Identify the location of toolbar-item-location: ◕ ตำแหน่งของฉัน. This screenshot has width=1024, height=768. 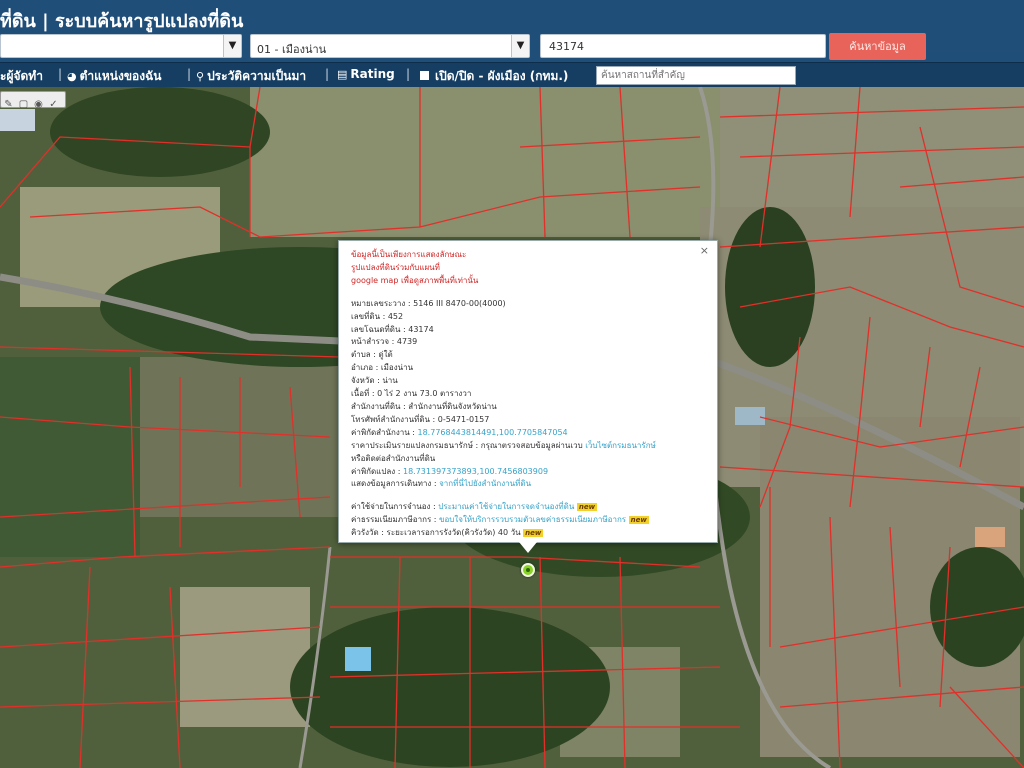
(114, 76).